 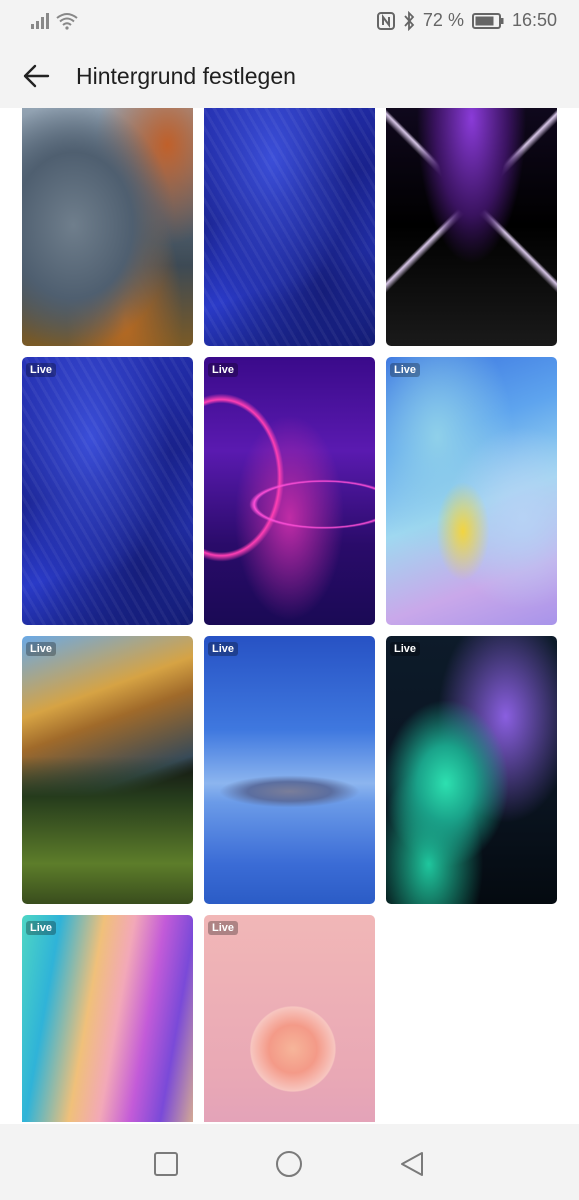 I want to click on status-right: 72 % 16:50, so click(x=466, y=20).